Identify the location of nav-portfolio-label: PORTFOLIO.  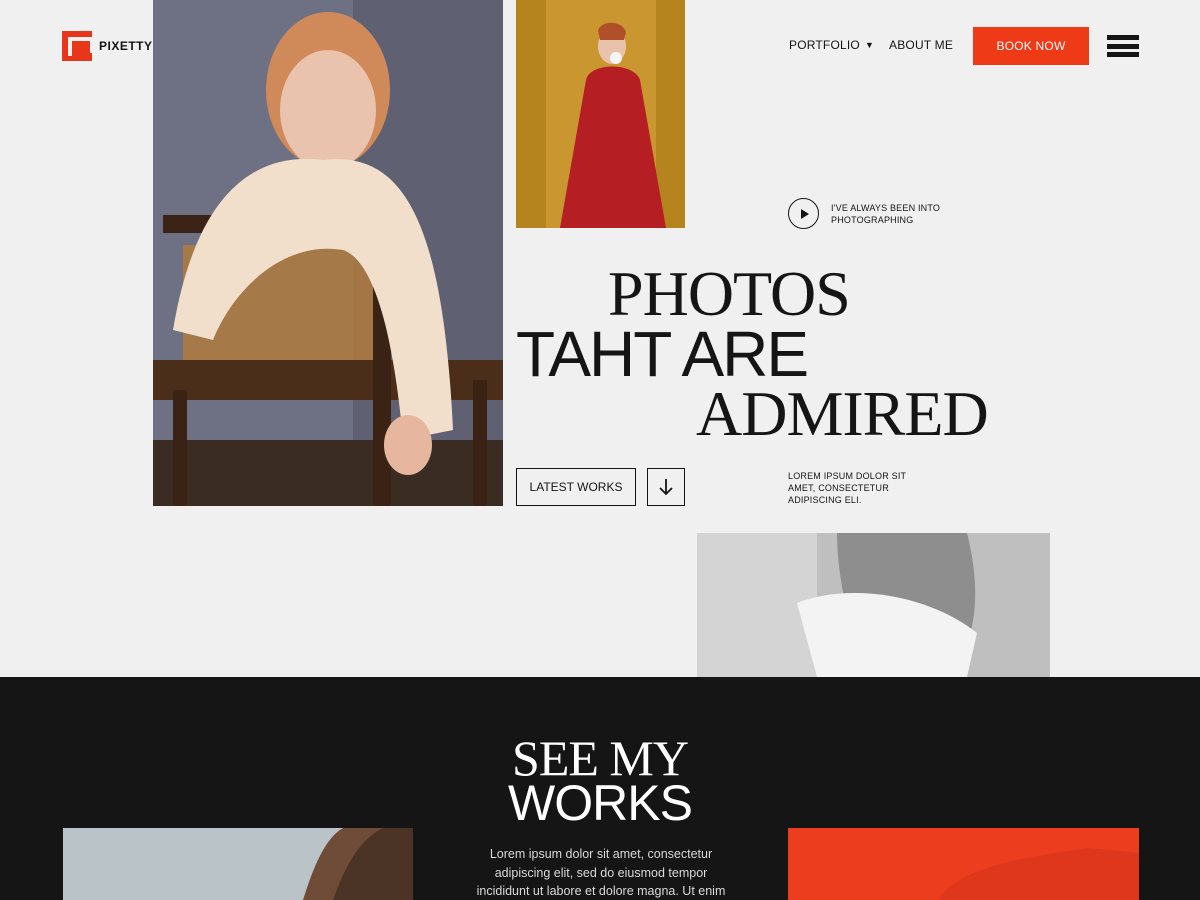
(824, 45).